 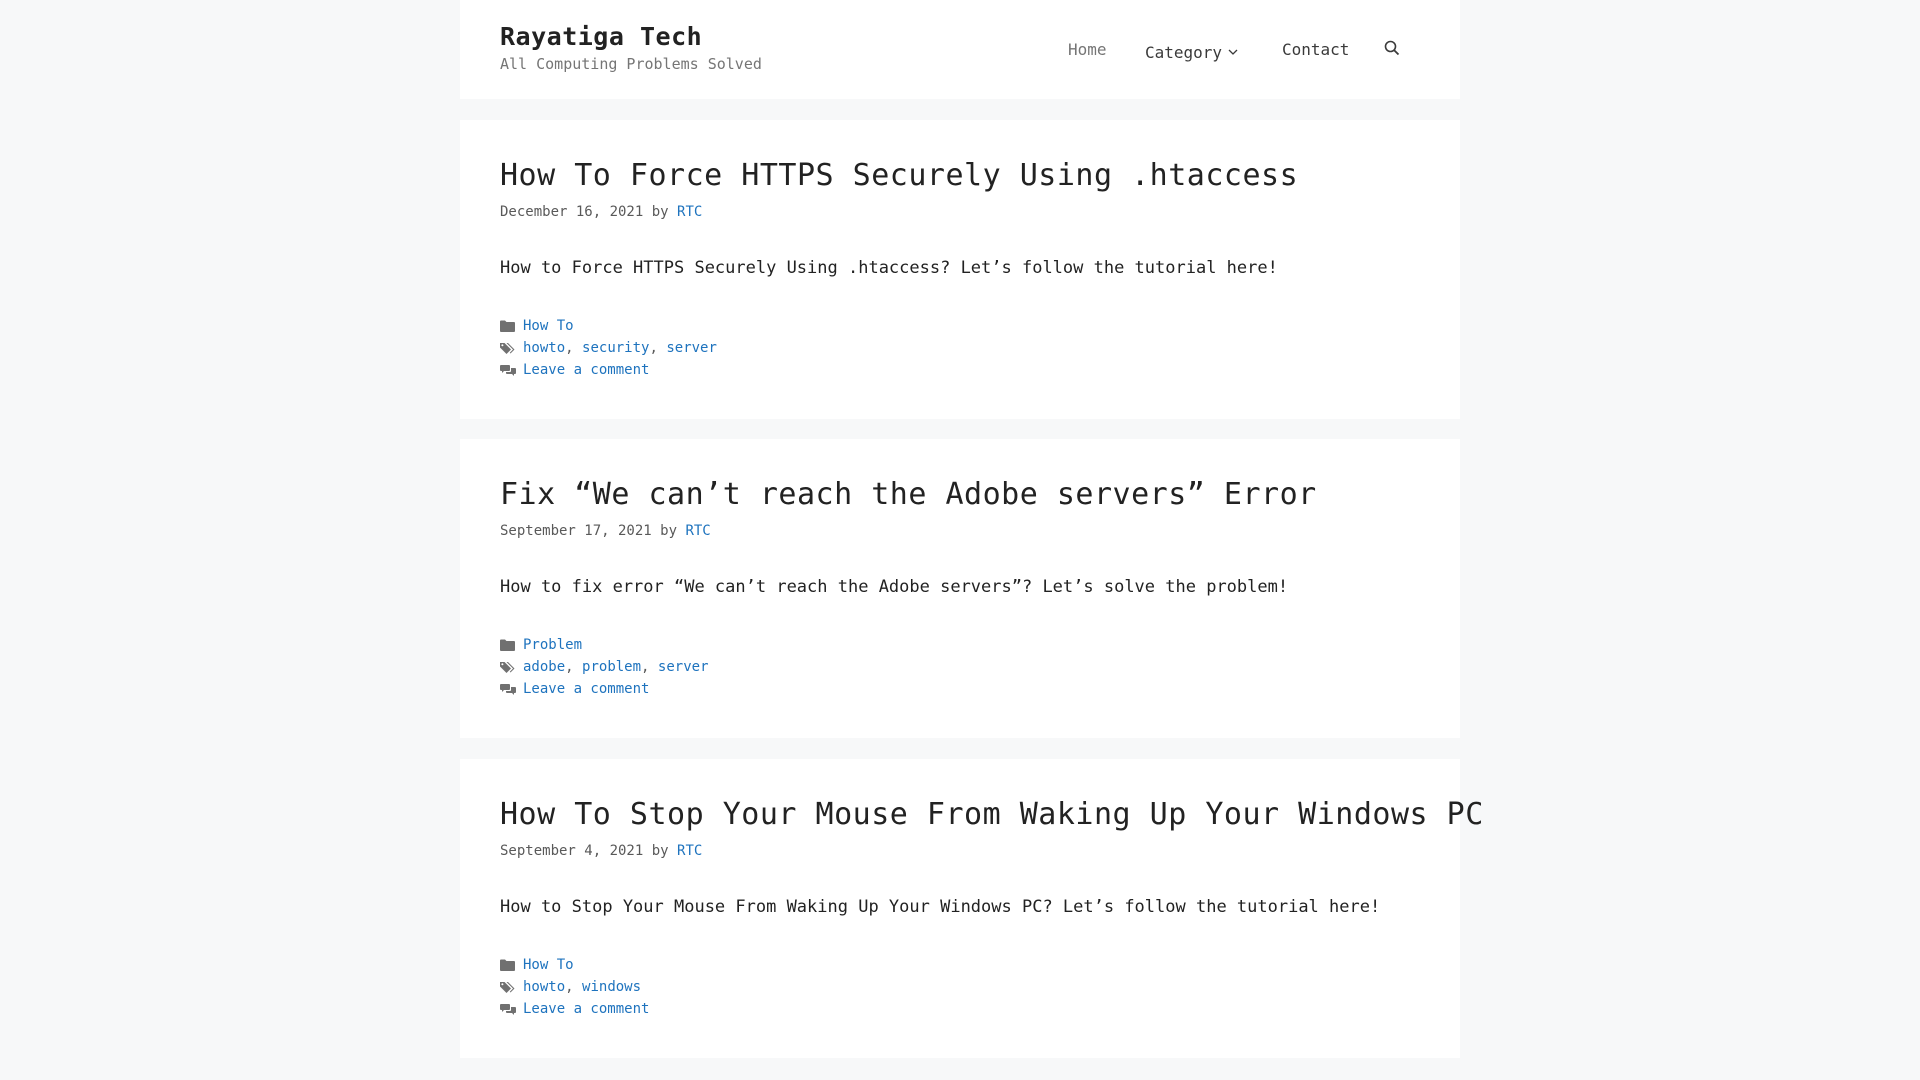 I want to click on post-meta: December 16, 2021 by RTC, so click(x=601, y=212).